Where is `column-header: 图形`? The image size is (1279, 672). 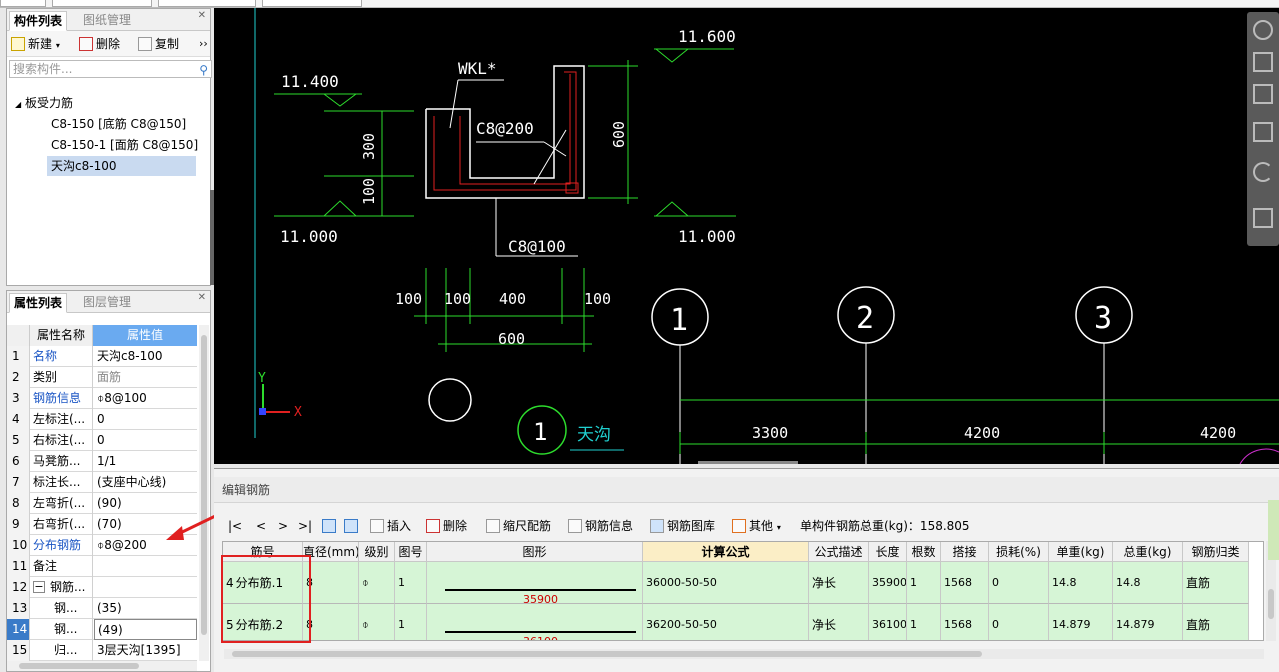
column-header: 图形 is located at coordinates (535, 552).